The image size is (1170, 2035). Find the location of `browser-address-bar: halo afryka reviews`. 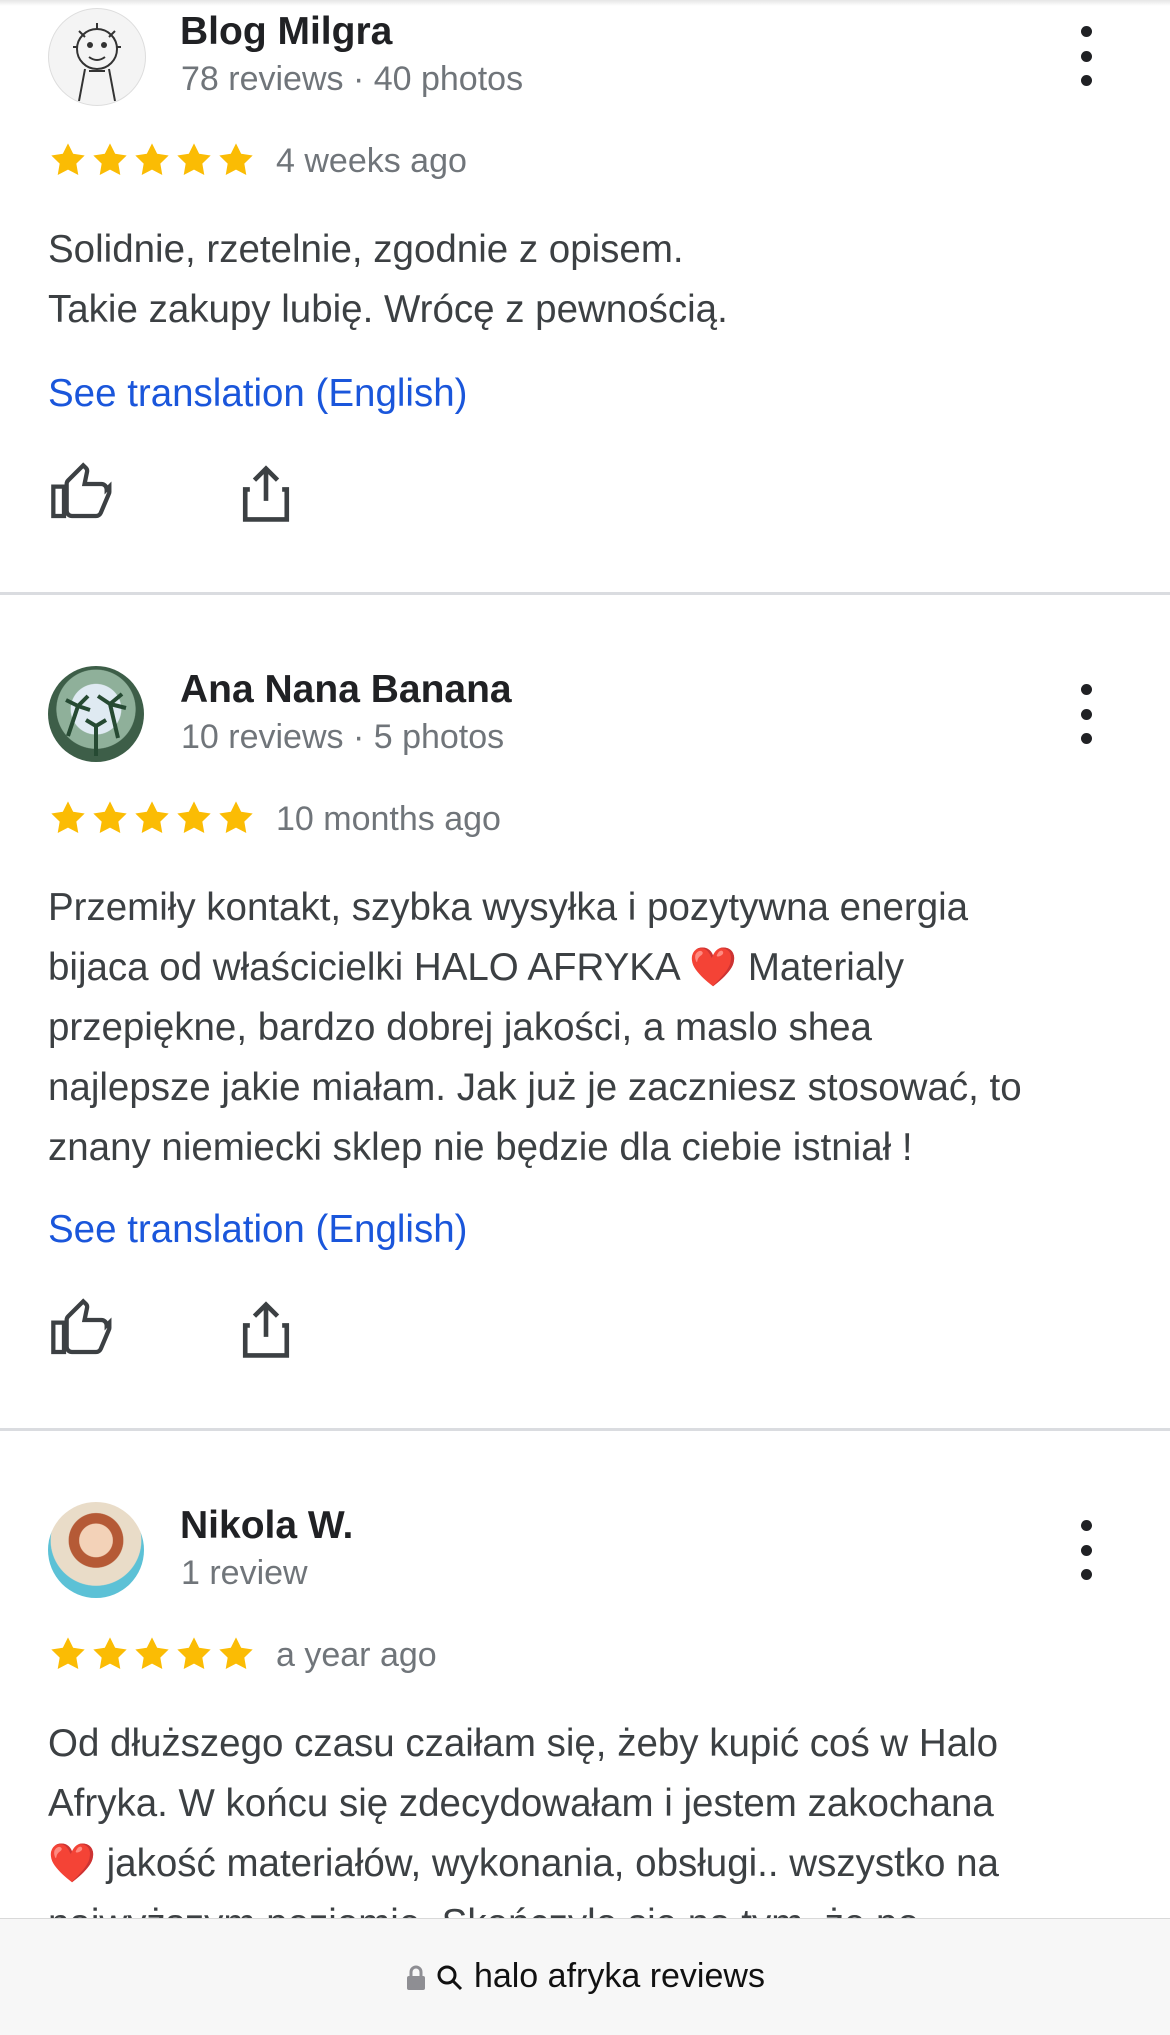

browser-address-bar: halo afryka reviews is located at coordinates (585, 1976).